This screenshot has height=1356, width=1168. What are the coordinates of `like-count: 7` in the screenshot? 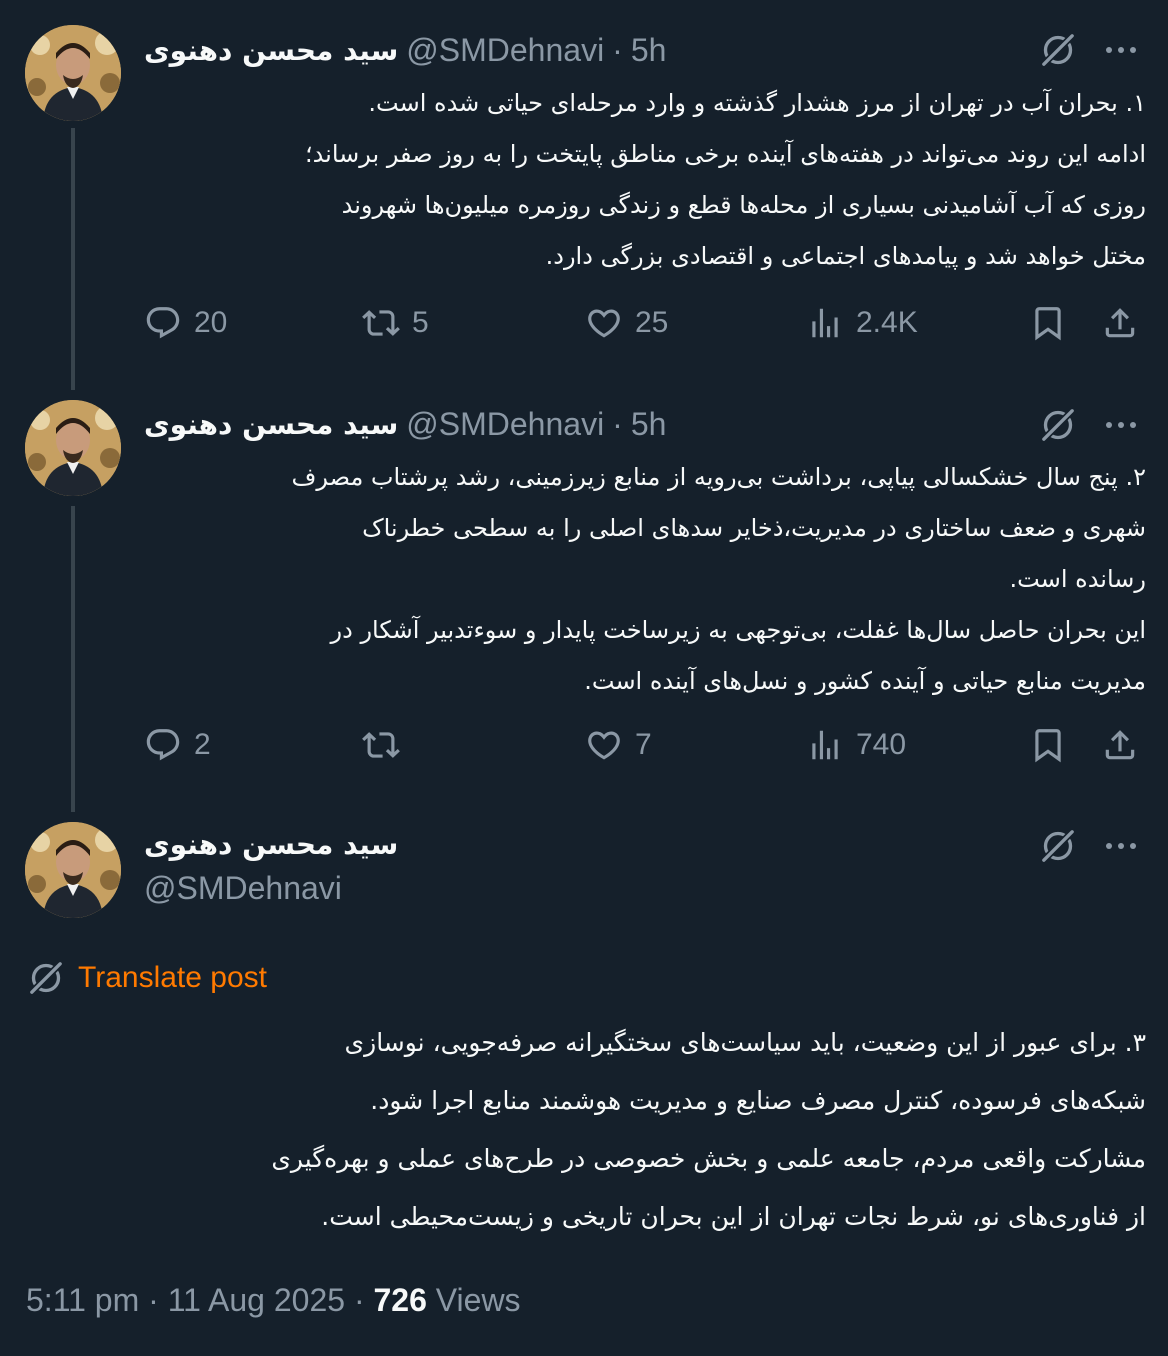 It's located at (643, 744).